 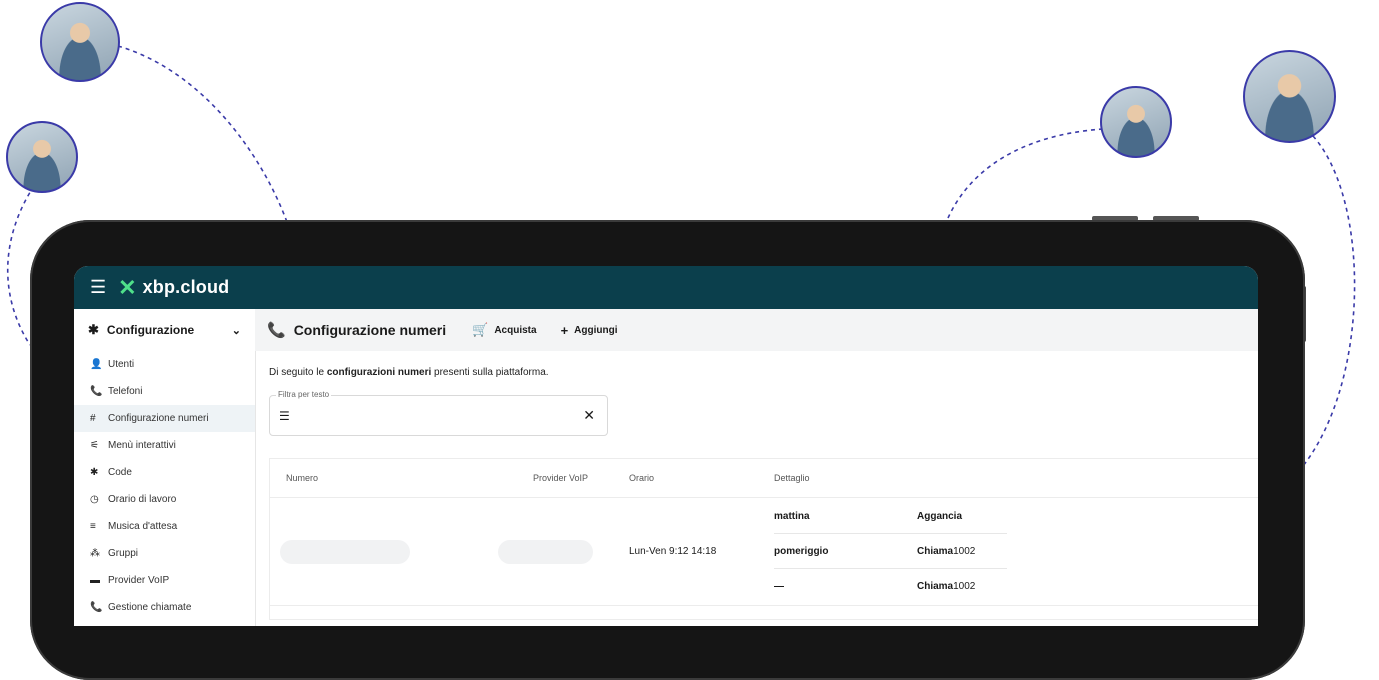 What do you see at coordinates (589, 415) in the screenshot?
I see `clear-icon: ✕` at bounding box center [589, 415].